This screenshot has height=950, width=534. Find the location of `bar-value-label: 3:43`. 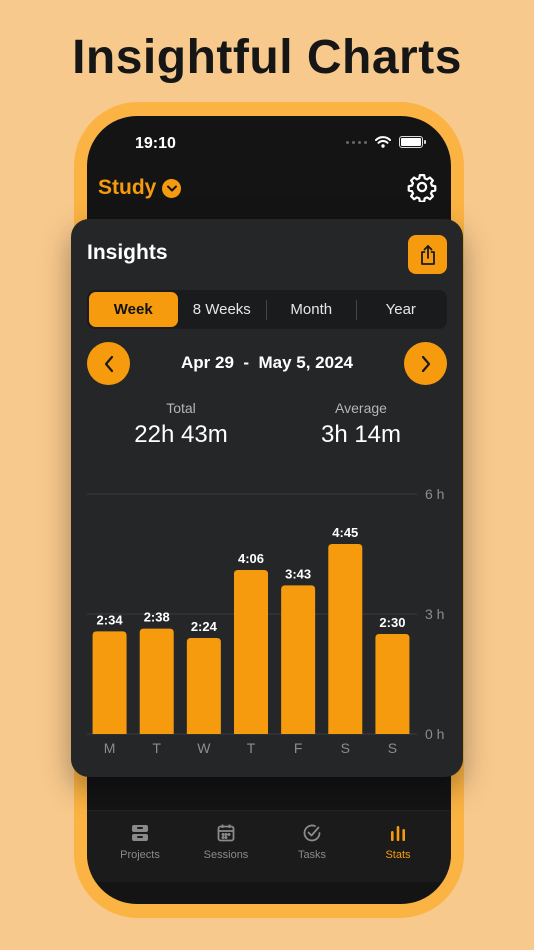

bar-value-label: 3:43 is located at coordinates (298, 573).